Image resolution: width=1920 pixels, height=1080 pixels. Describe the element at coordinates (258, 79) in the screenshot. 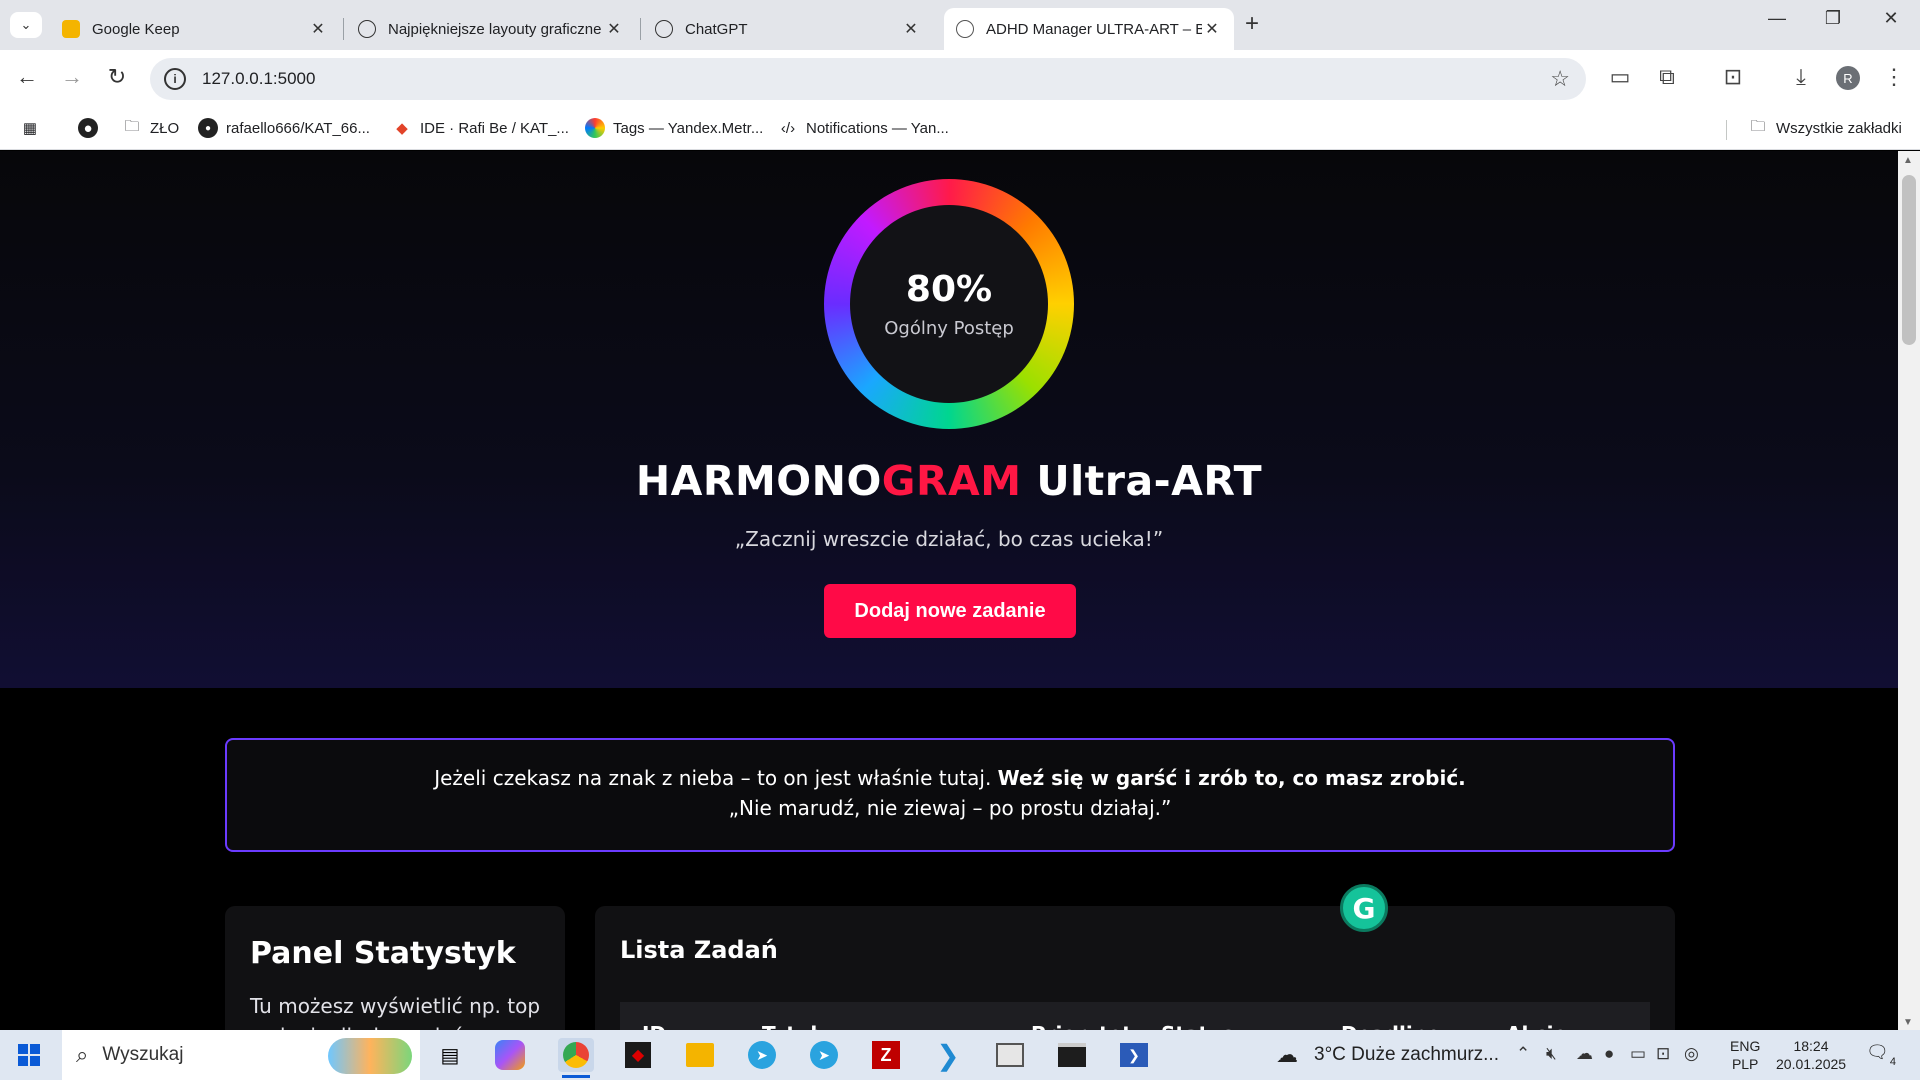

I see `url-text: 127.0.0.1:5000` at that location.